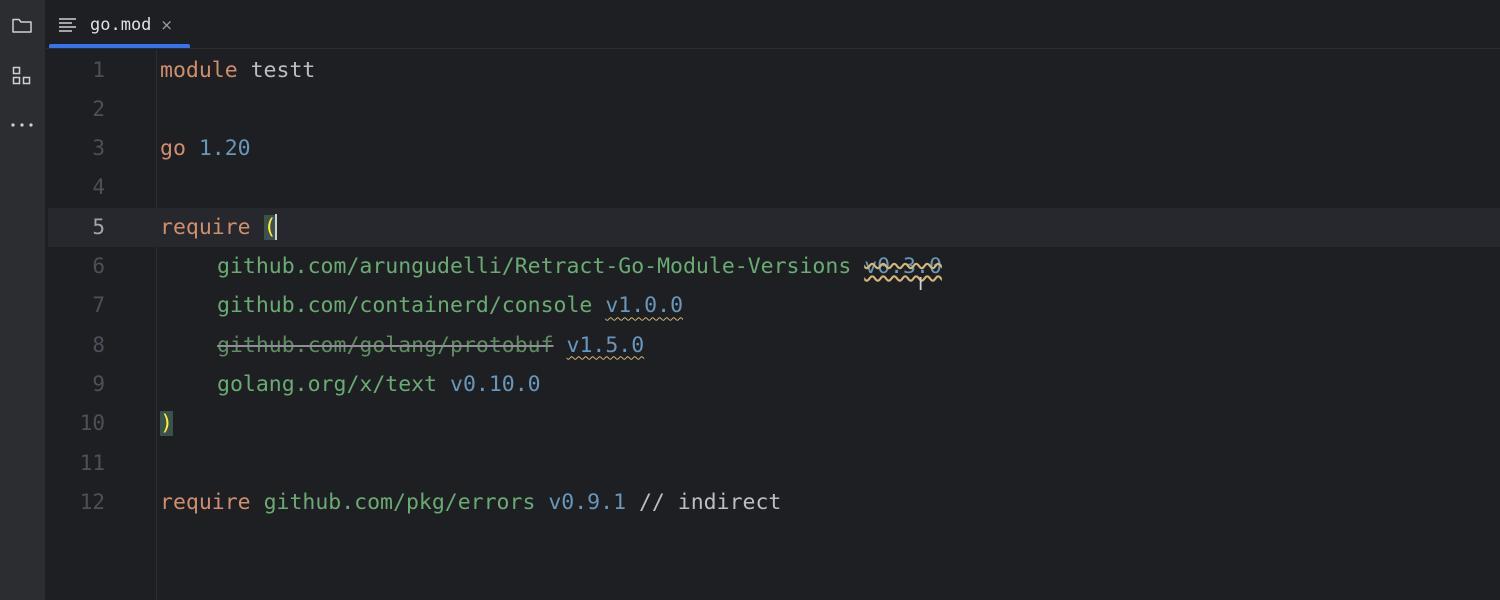 The image size is (1500, 600). Describe the element at coordinates (98, 266) in the screenshot. I see `line-number: 6` at that location.